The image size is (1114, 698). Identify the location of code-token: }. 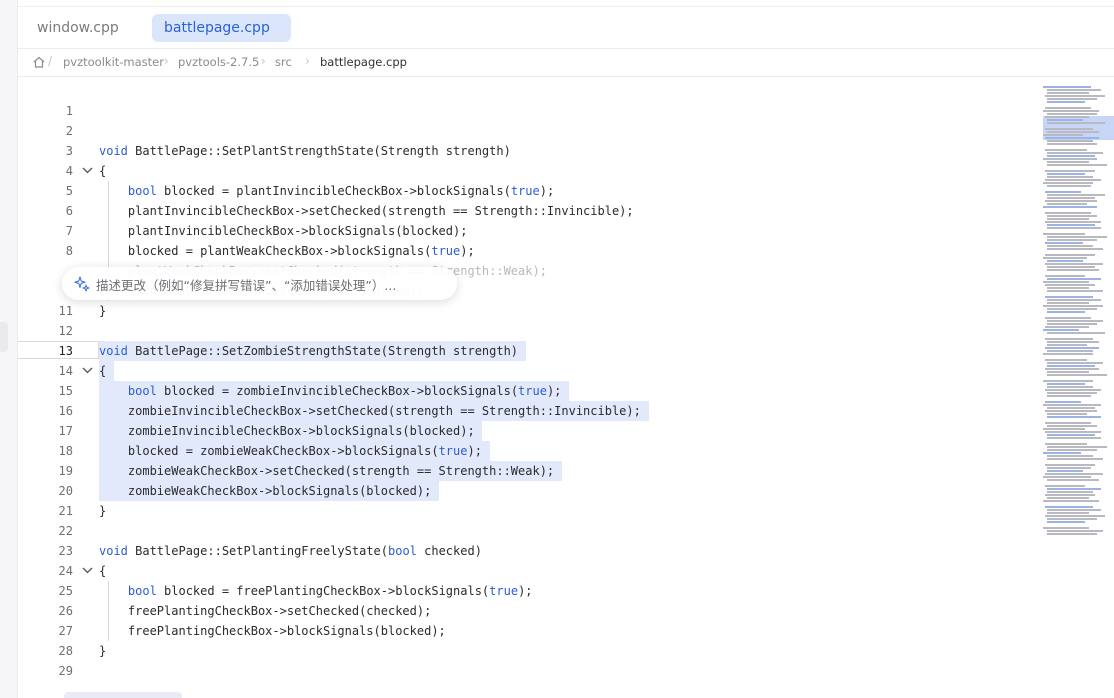
(103, 511).